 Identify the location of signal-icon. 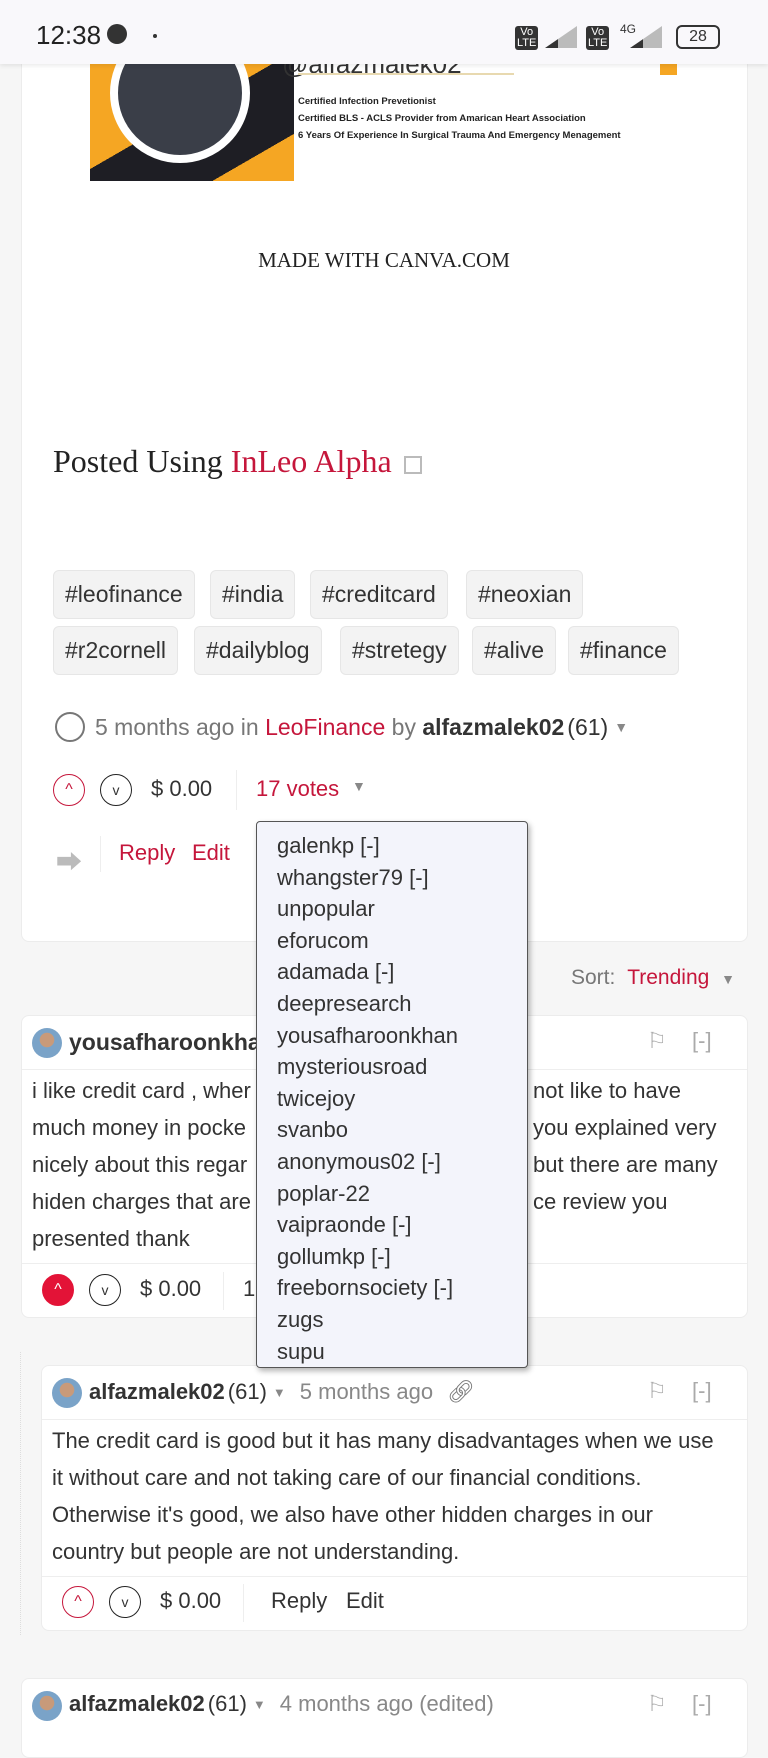
(561, 37).